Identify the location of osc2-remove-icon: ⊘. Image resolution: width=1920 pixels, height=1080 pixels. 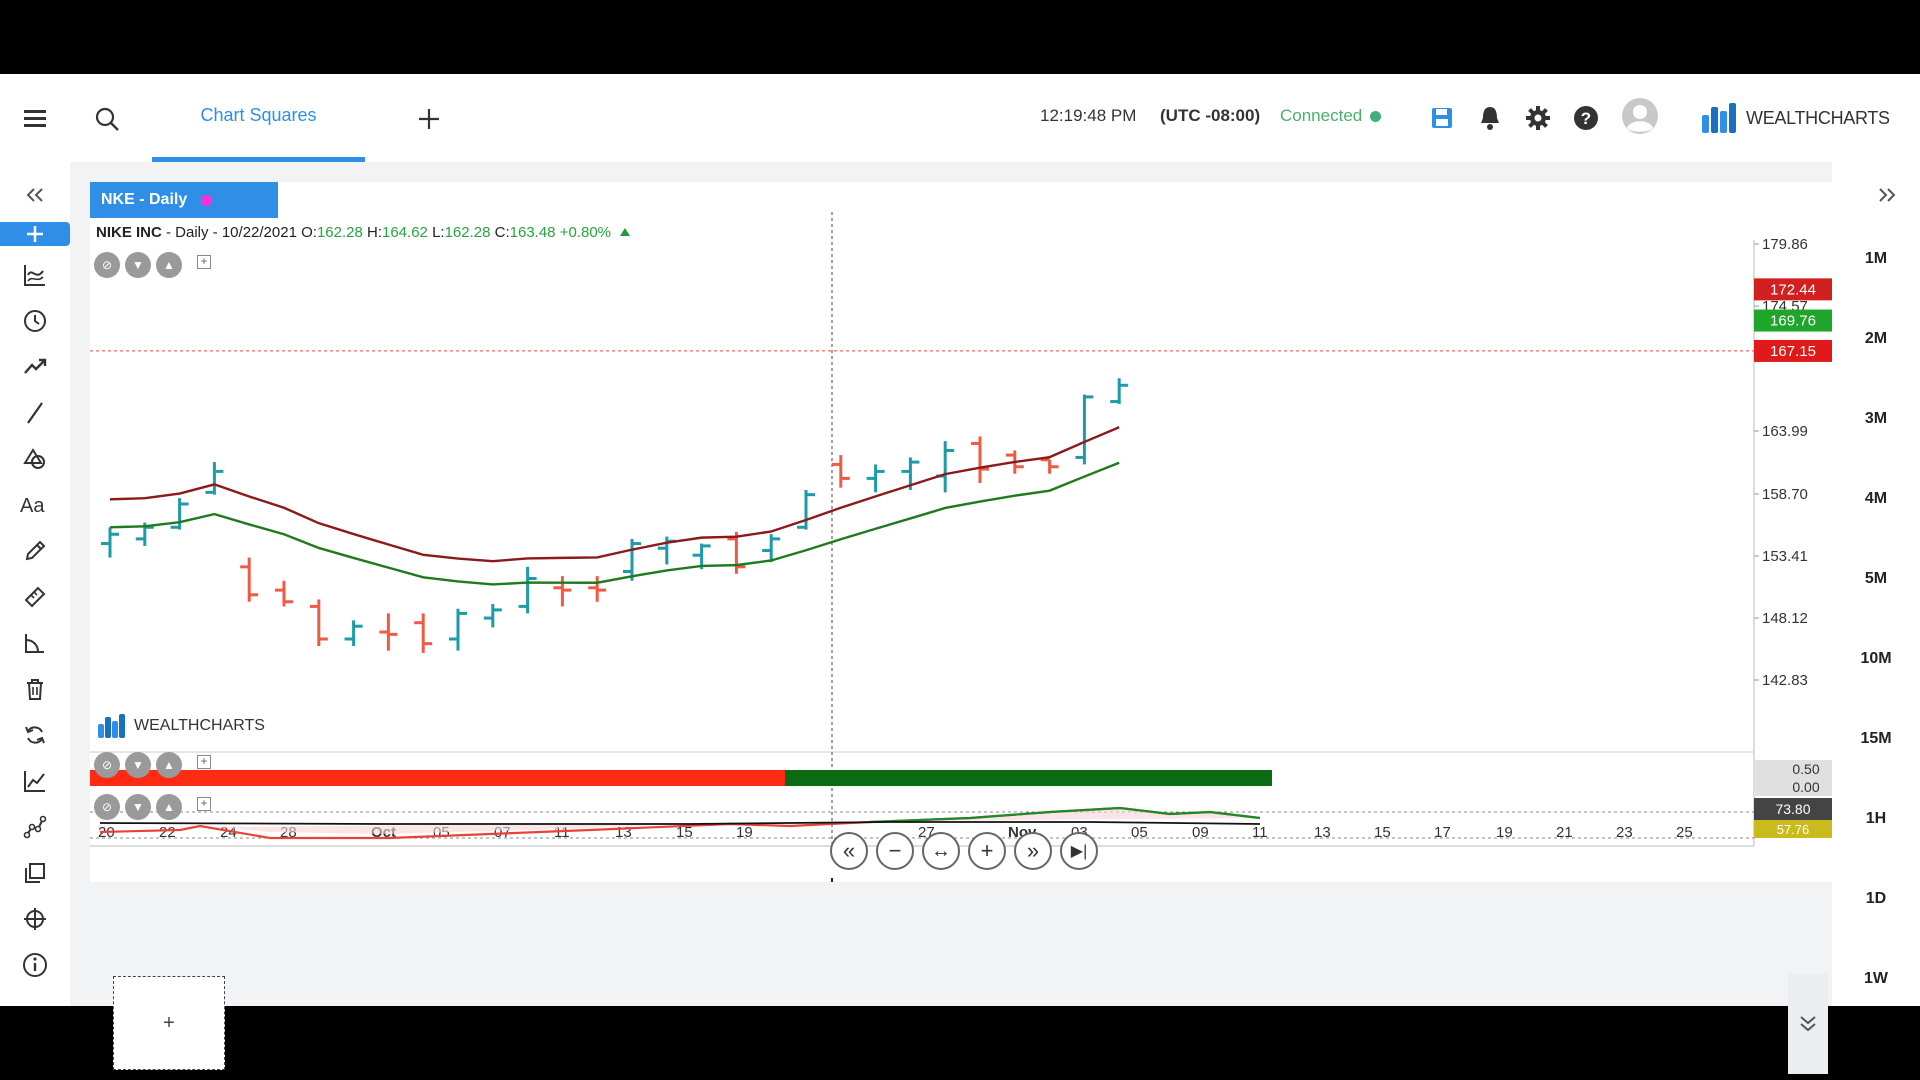
(107, 807).